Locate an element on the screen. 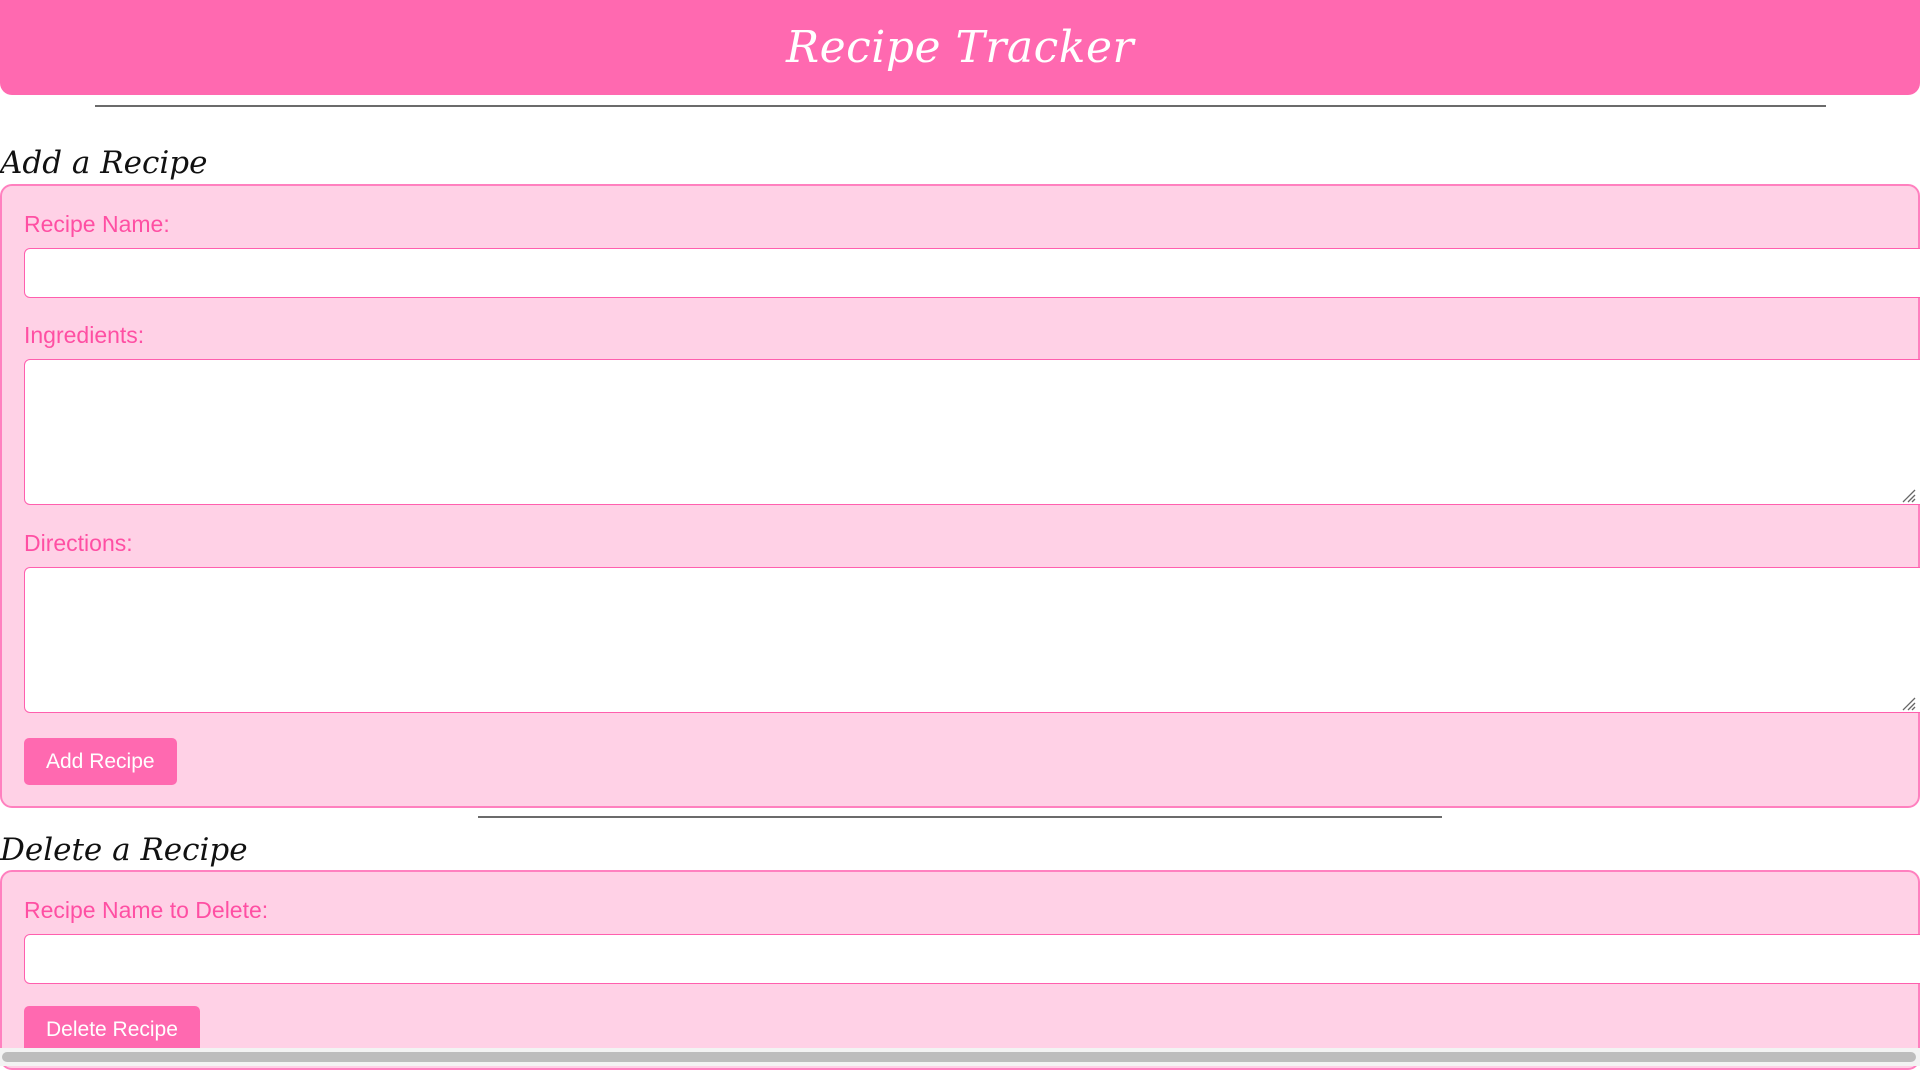 Image resolution: width=1920 pixels, height=1070 pixels. delete-recipe-heading: Delete a Recipe is located at coordinates (124, 850).